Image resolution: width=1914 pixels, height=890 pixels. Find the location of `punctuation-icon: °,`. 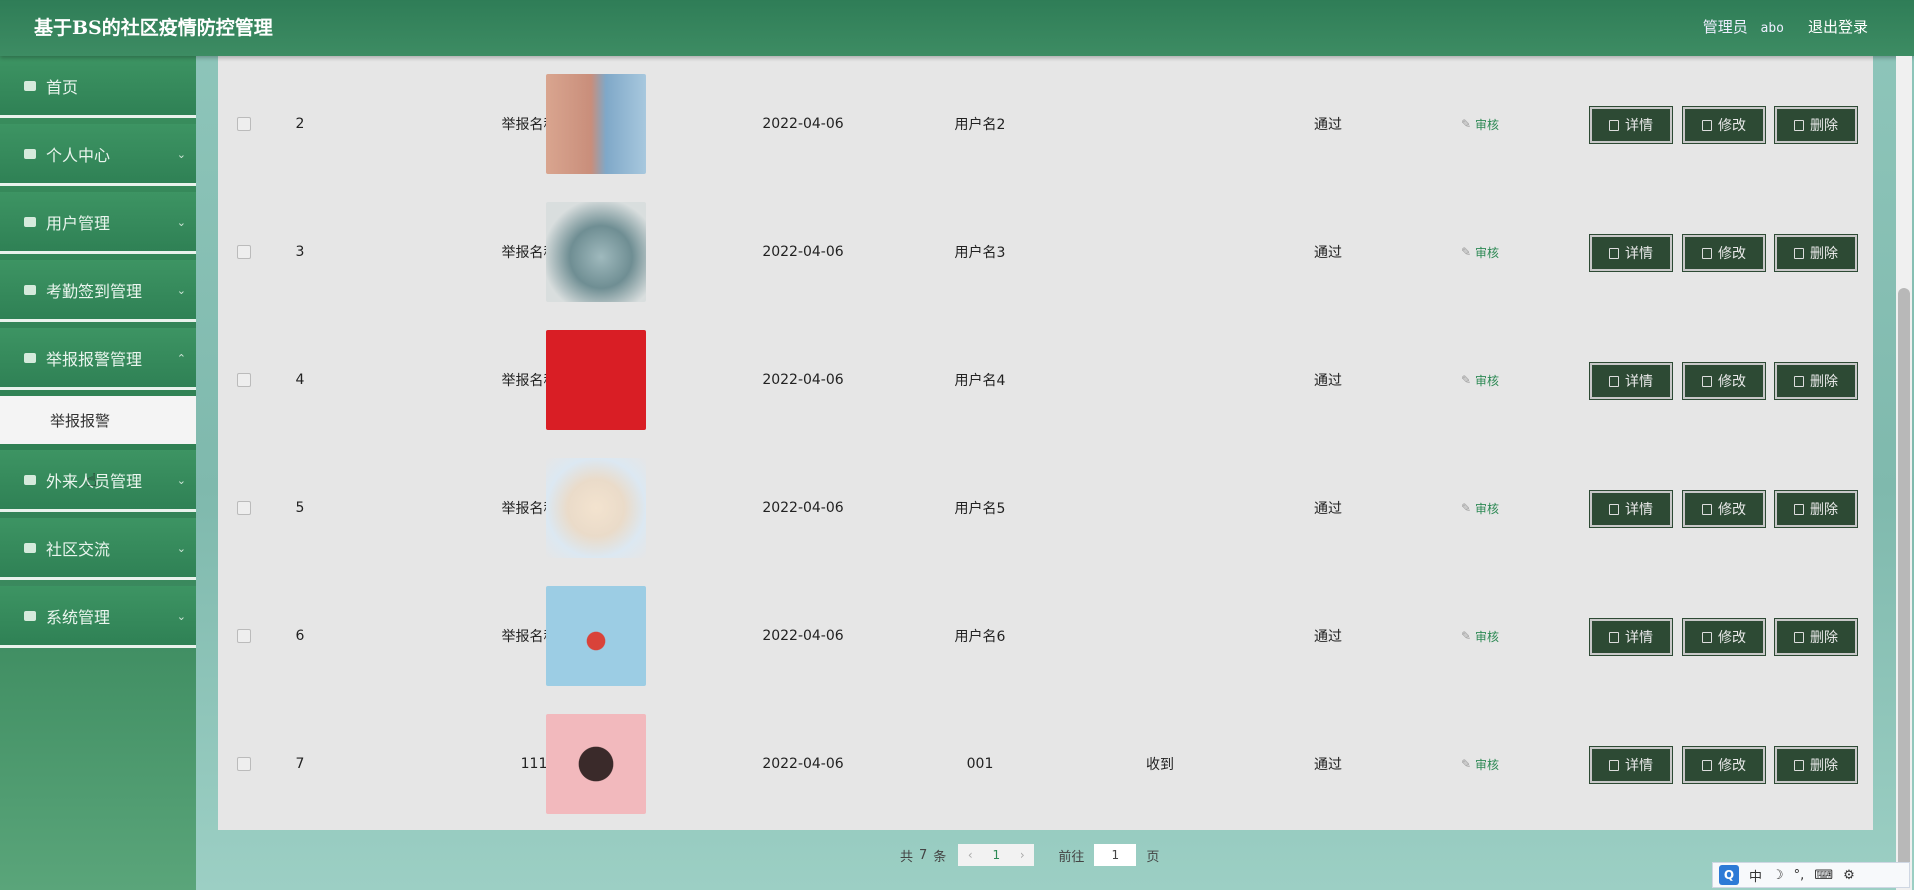

punctuation-icon: °, is located at coordinates (1799, 875).